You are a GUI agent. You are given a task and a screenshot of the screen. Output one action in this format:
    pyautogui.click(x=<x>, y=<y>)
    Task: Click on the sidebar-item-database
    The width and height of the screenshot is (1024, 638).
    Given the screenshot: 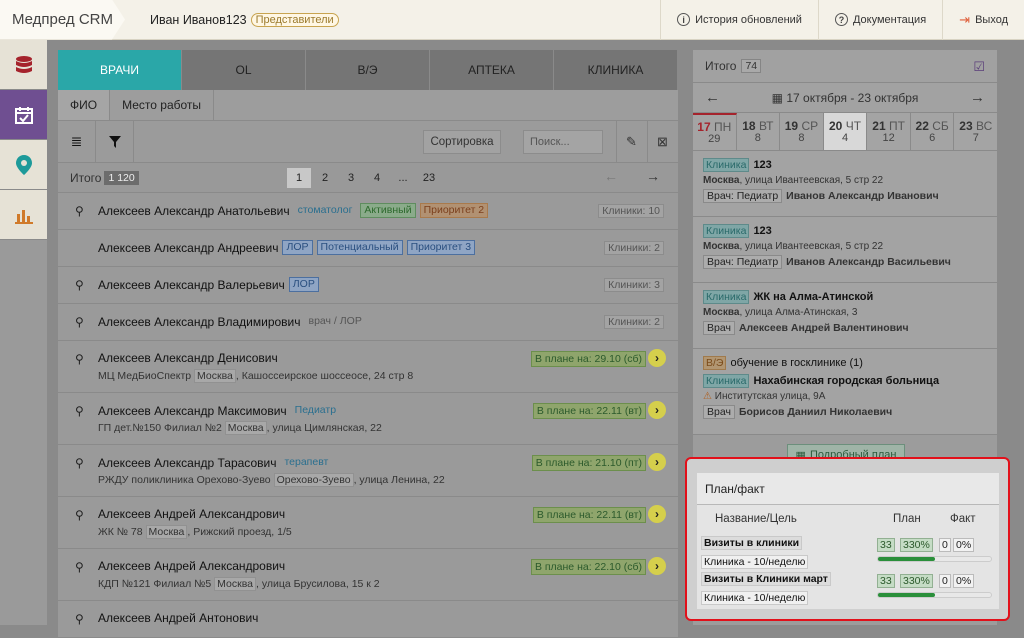 What is the action you would take?
    pyautogui.click(x=23, y=65)
    